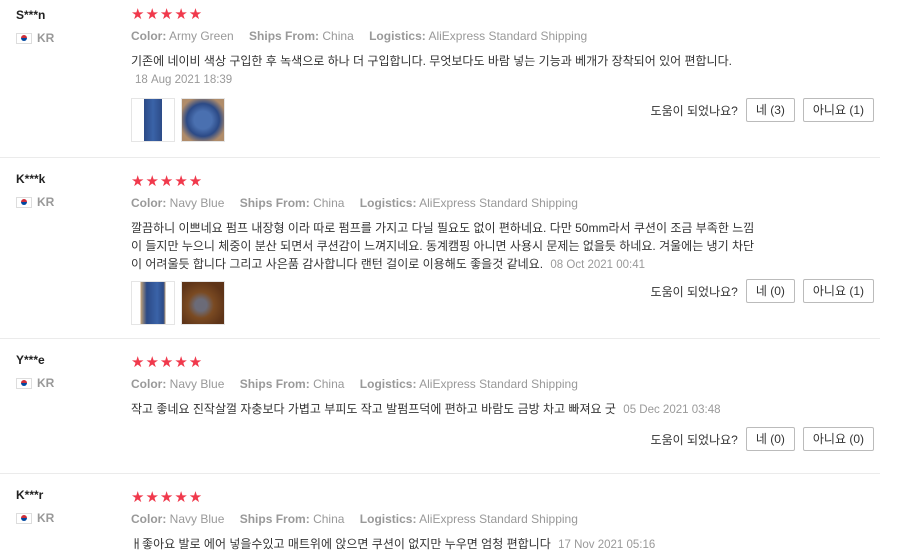  Describe the element at coordinates (838, 439) in the screenshot. I see `helpful-no-button: 아니요 (0)` at that location.